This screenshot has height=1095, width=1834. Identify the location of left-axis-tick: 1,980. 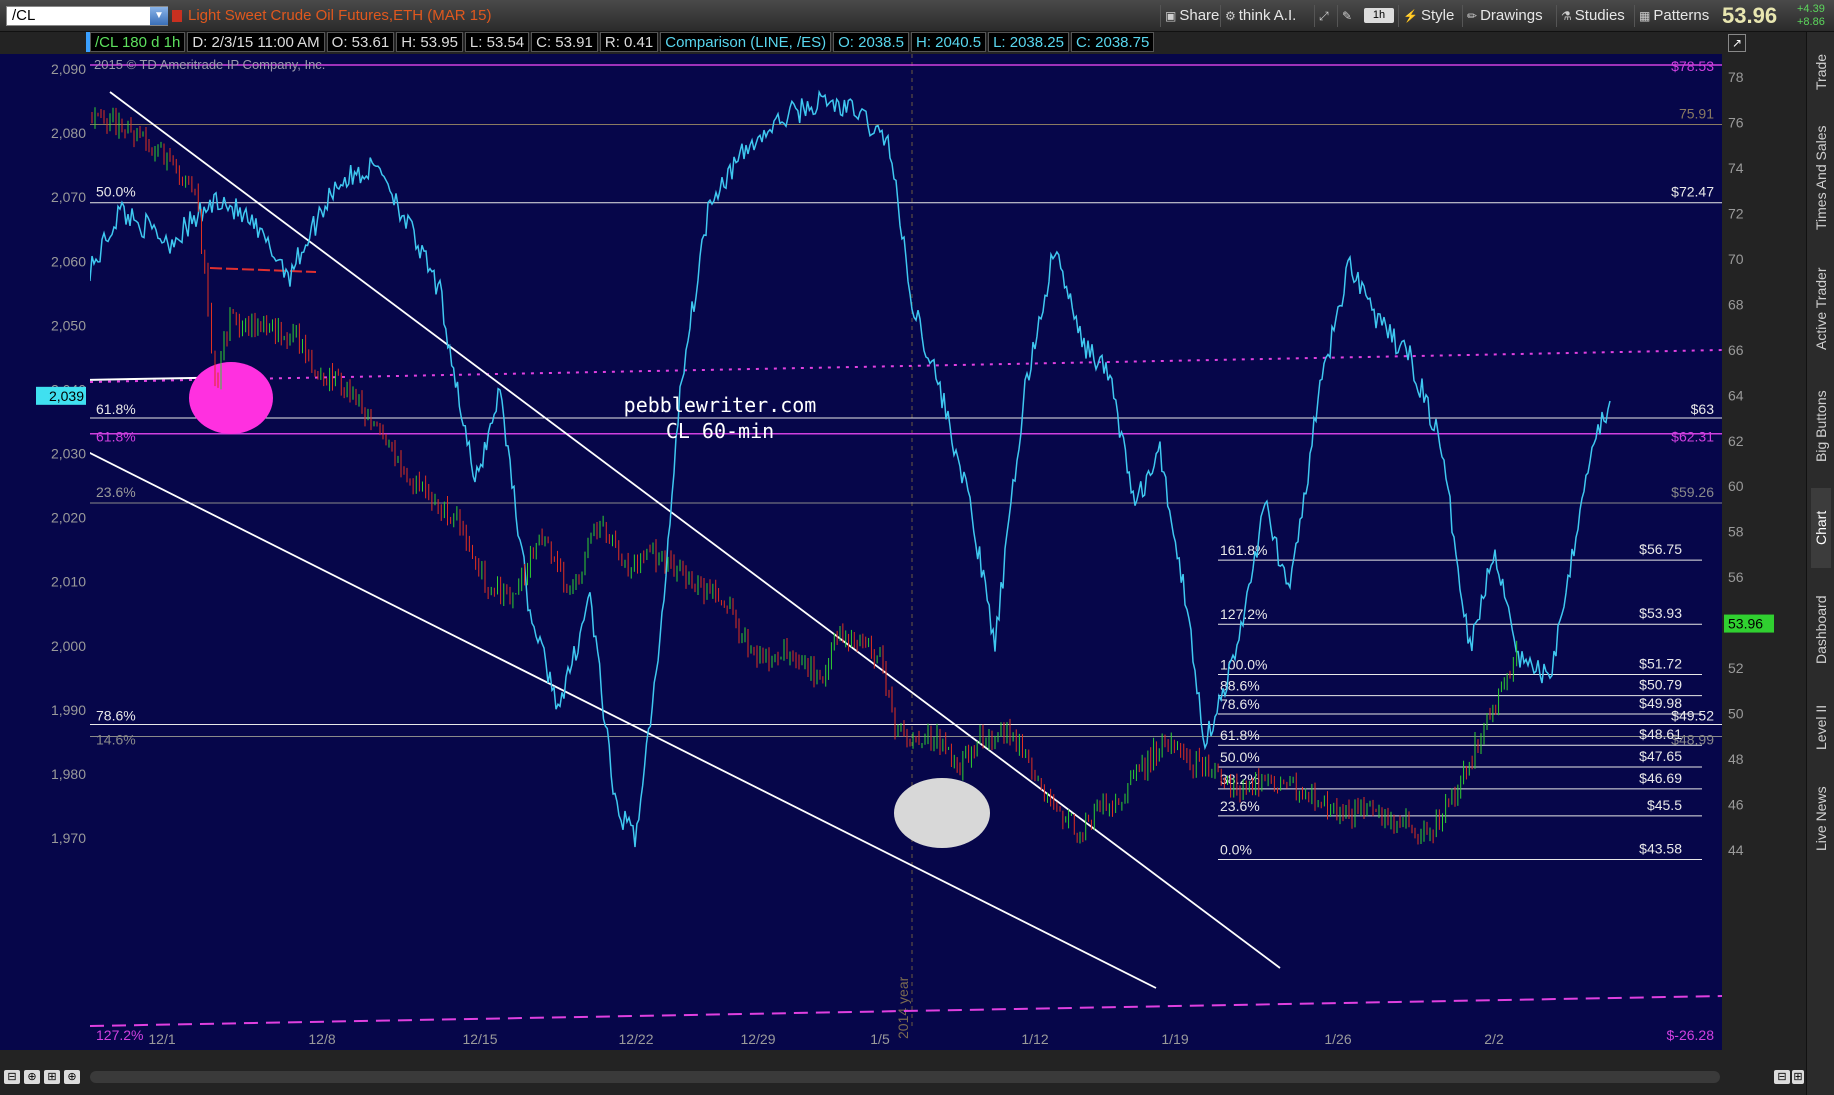
(68, 774).